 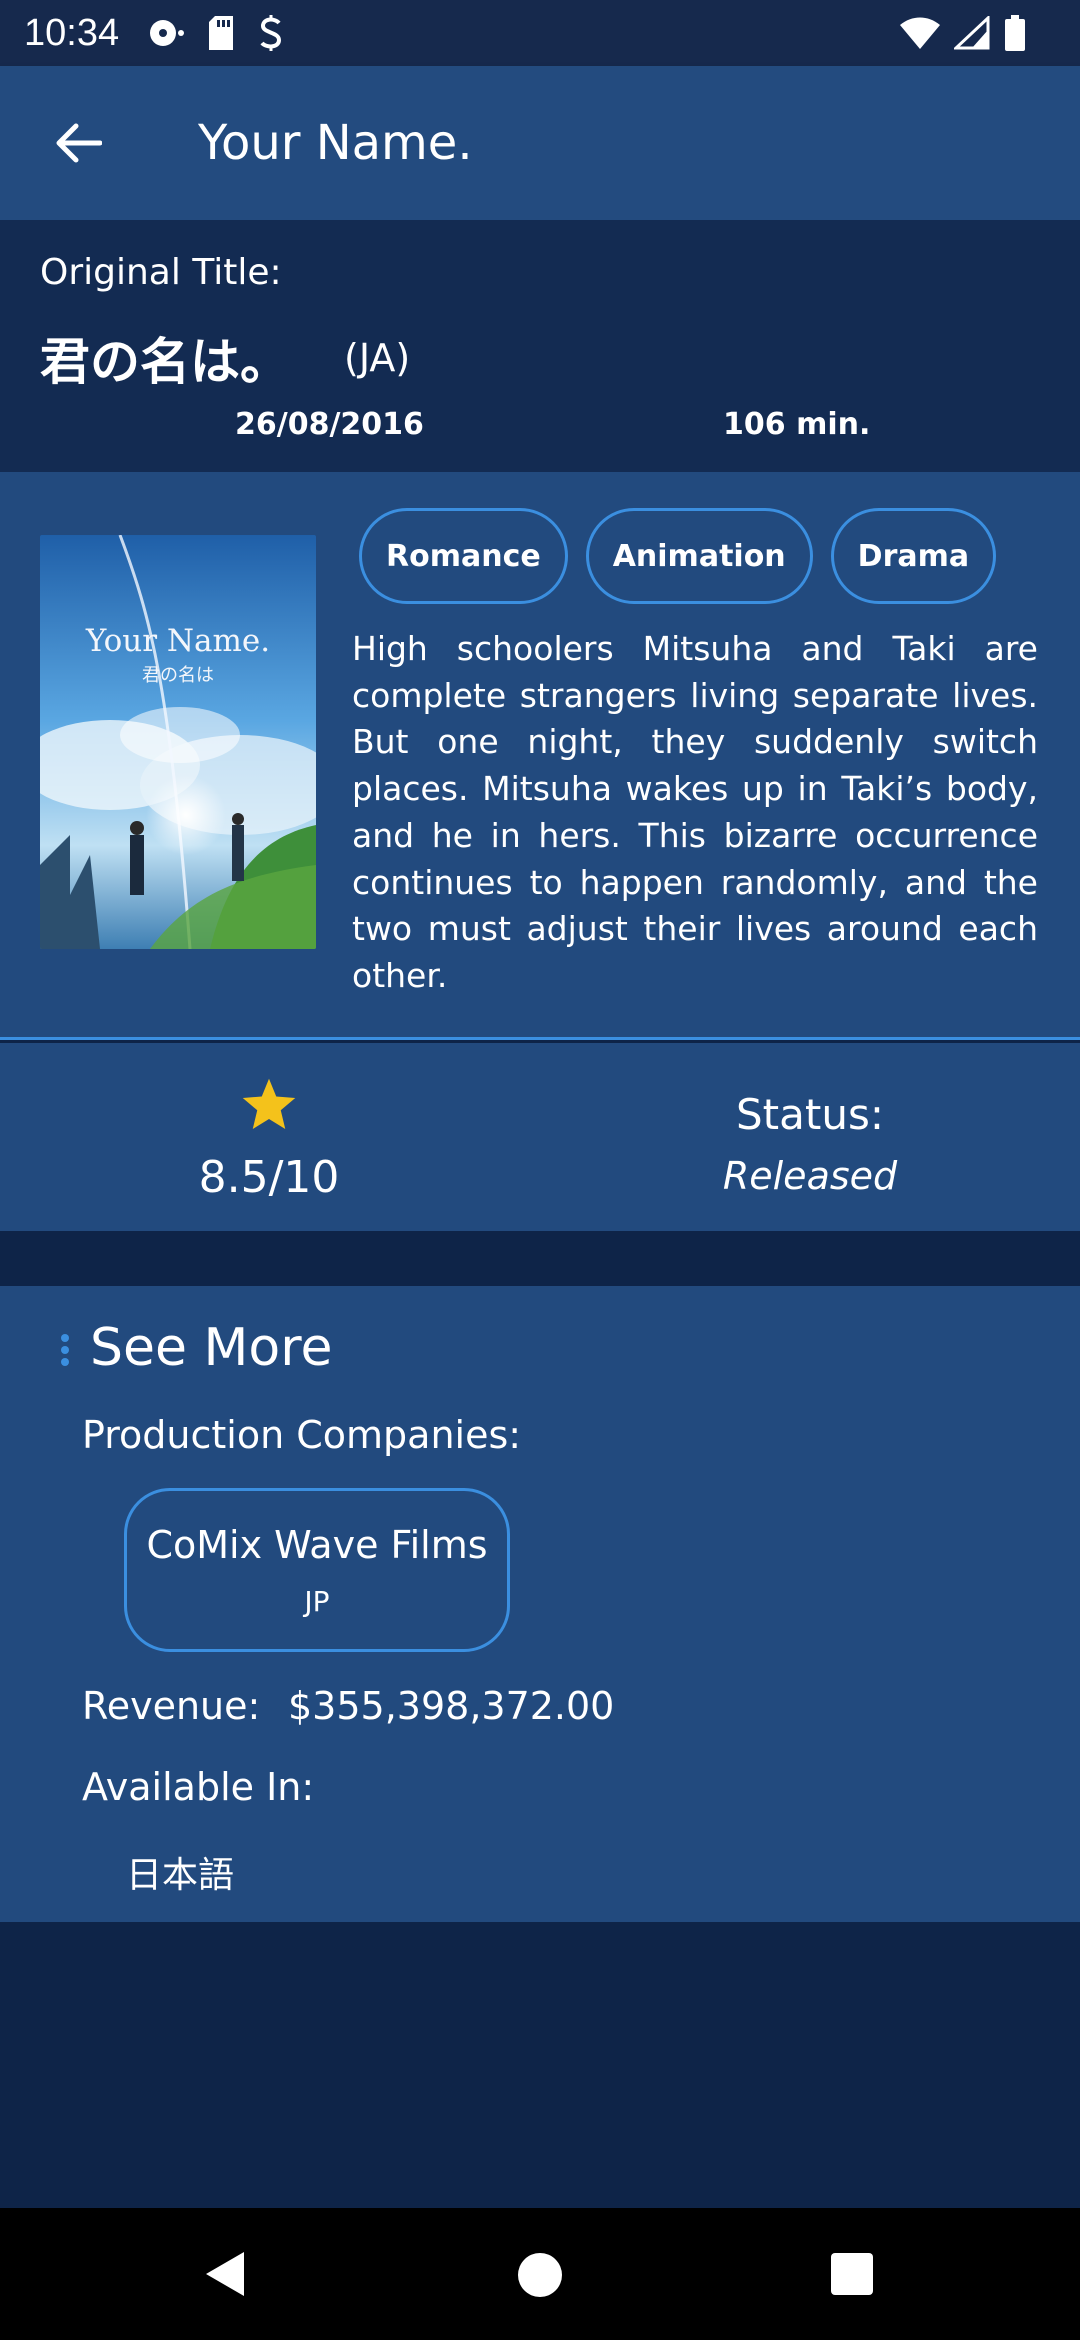 I want to click on movie-poster: Your Name. 君の名は, so click(x=178, y=742).